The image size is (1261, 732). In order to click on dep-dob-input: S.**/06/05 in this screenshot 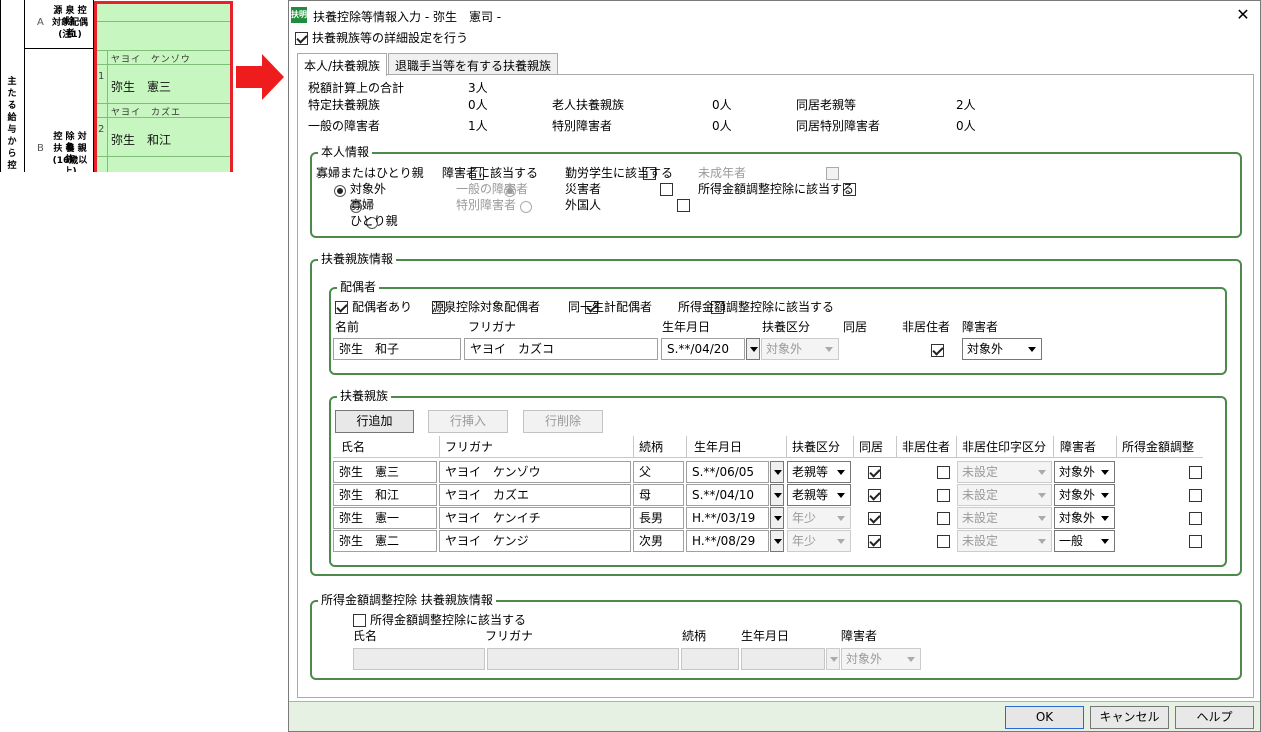, I will do `click(727, 472)`.